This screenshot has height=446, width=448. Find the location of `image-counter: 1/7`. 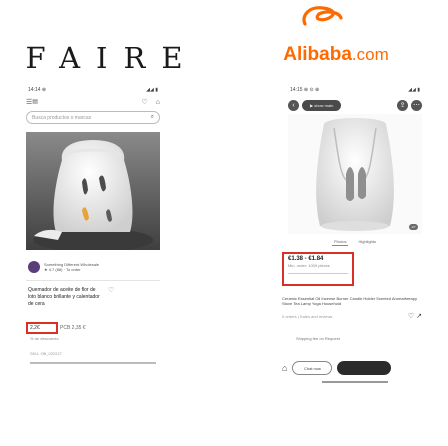

image-counter: 1/7 is located at coordinates (413, 227).